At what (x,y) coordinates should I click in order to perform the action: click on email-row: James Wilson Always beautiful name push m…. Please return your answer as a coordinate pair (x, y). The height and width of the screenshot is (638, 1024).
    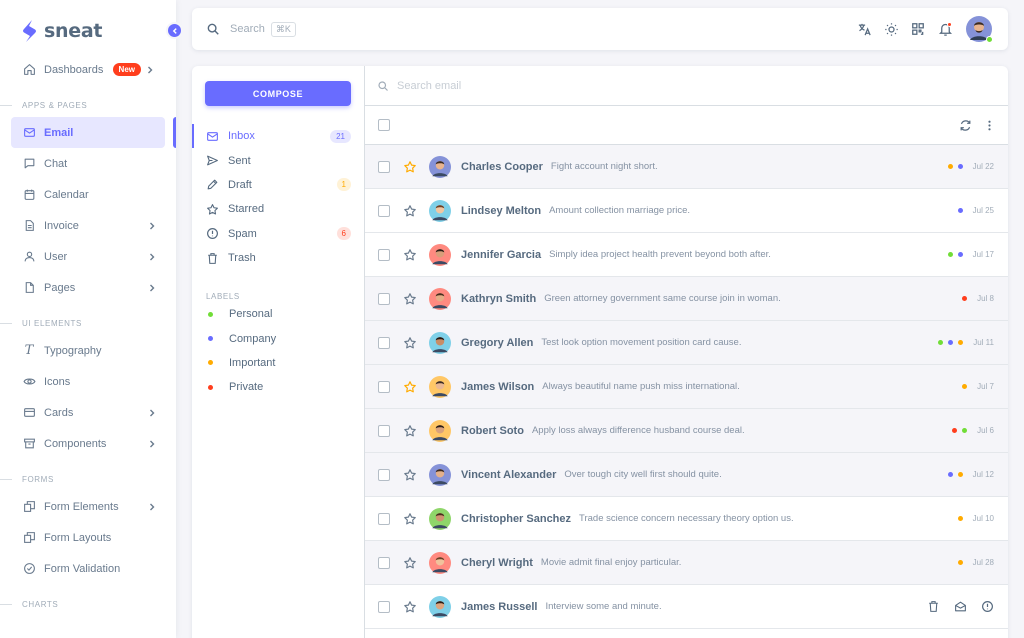
    Looking at the image, I should click on (686, 387).